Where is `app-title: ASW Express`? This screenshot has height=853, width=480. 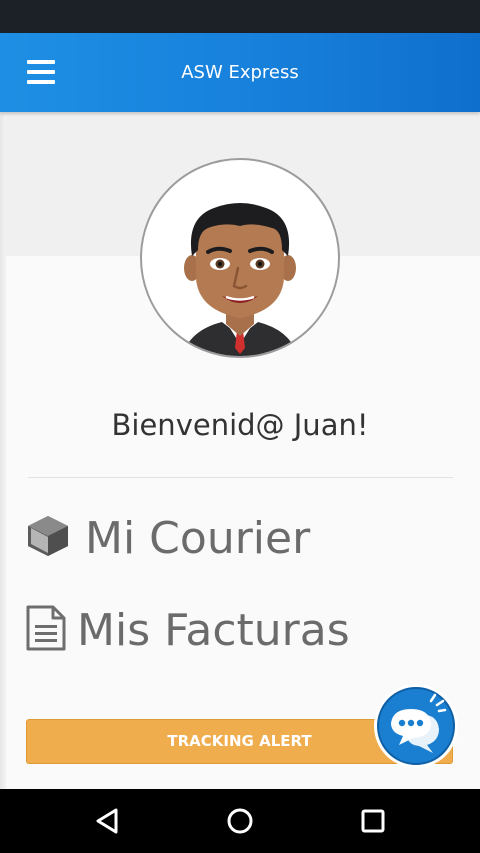
app-title: ASW Express is located at coordinates (240, 72).